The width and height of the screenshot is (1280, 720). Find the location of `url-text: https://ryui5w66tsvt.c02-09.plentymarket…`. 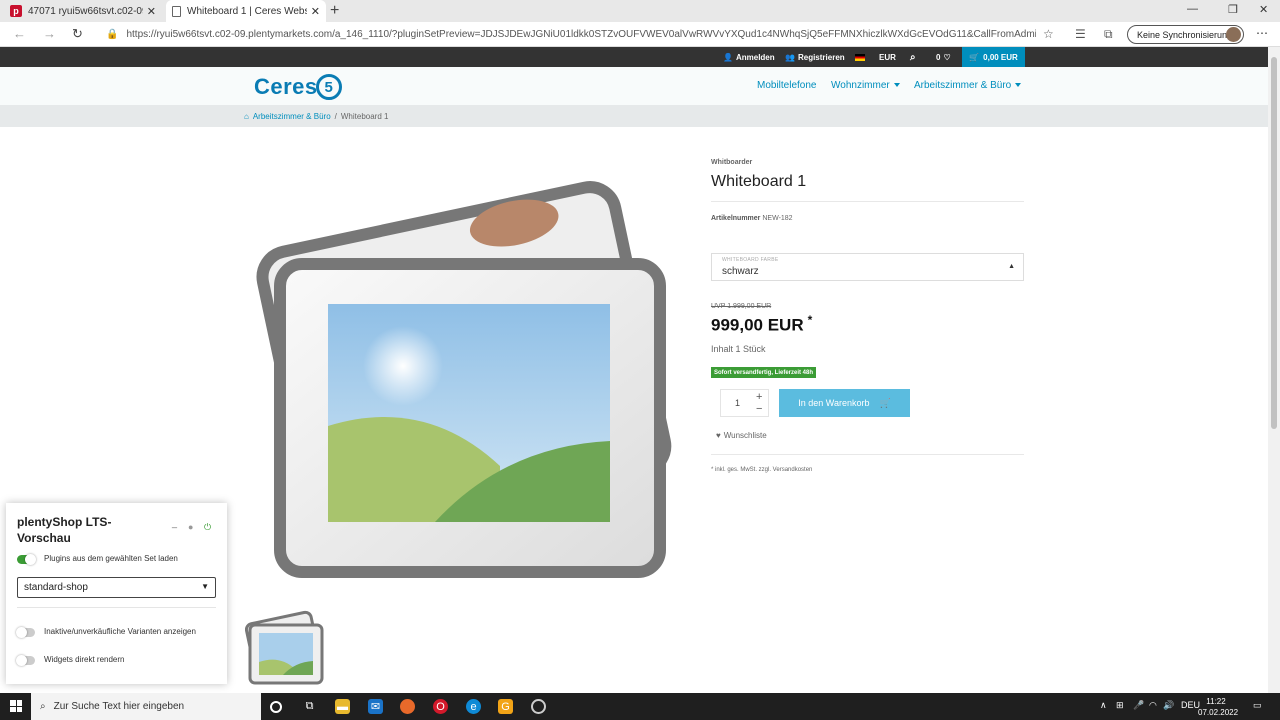

url-text: https://ryui5w66tsvt.c02-09.plentymarket… is located at coordinates (581, 34).